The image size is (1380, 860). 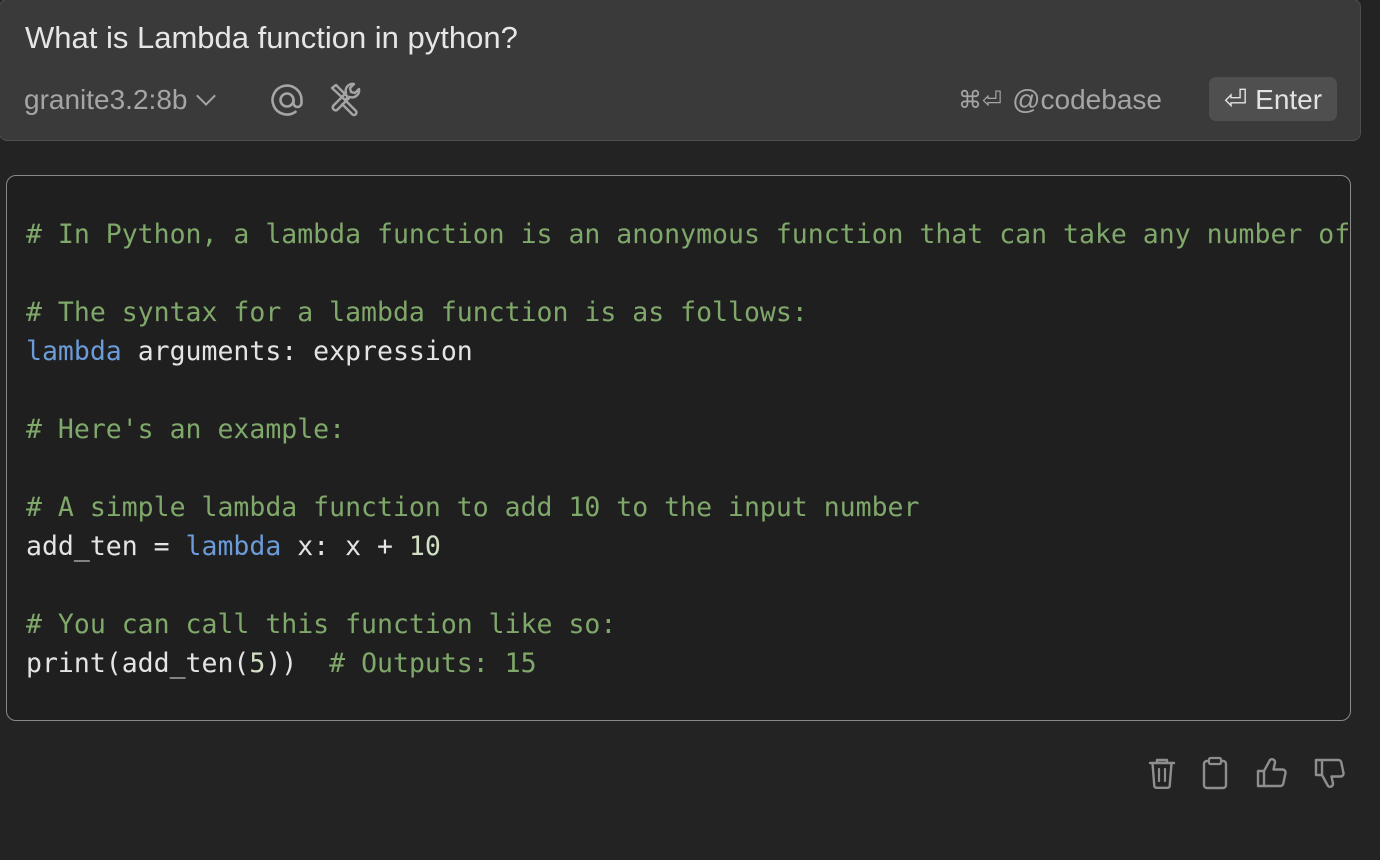 I want to click on code-line: add_ten = lambda x: x + 10, so click(x=233, y=546).